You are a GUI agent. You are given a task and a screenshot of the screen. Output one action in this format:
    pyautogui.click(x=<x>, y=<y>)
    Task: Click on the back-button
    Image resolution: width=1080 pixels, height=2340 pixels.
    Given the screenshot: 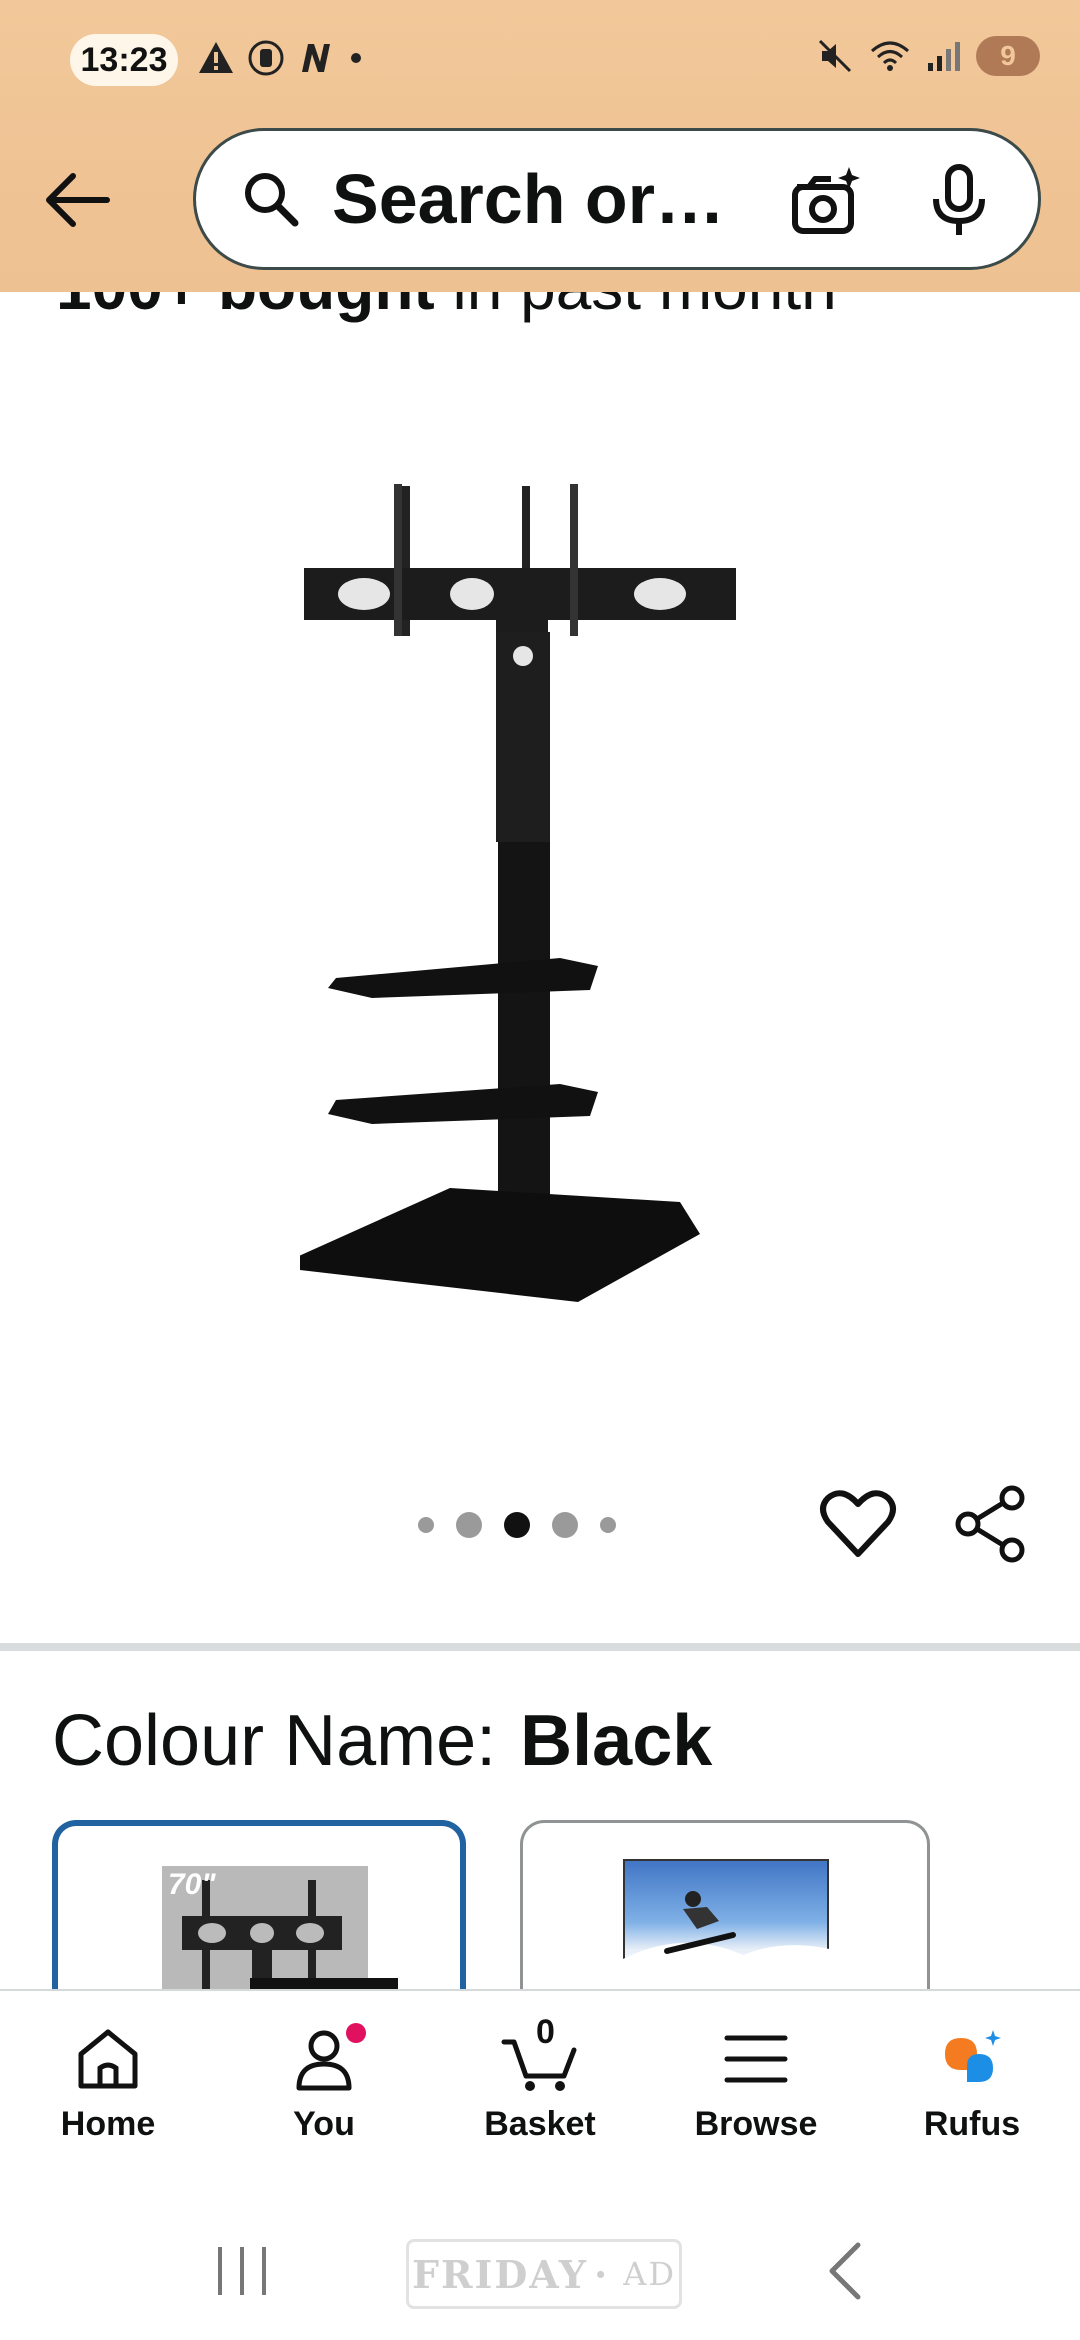 What is the action you would take?
    pyautogui.click(x=76, y=200)
    